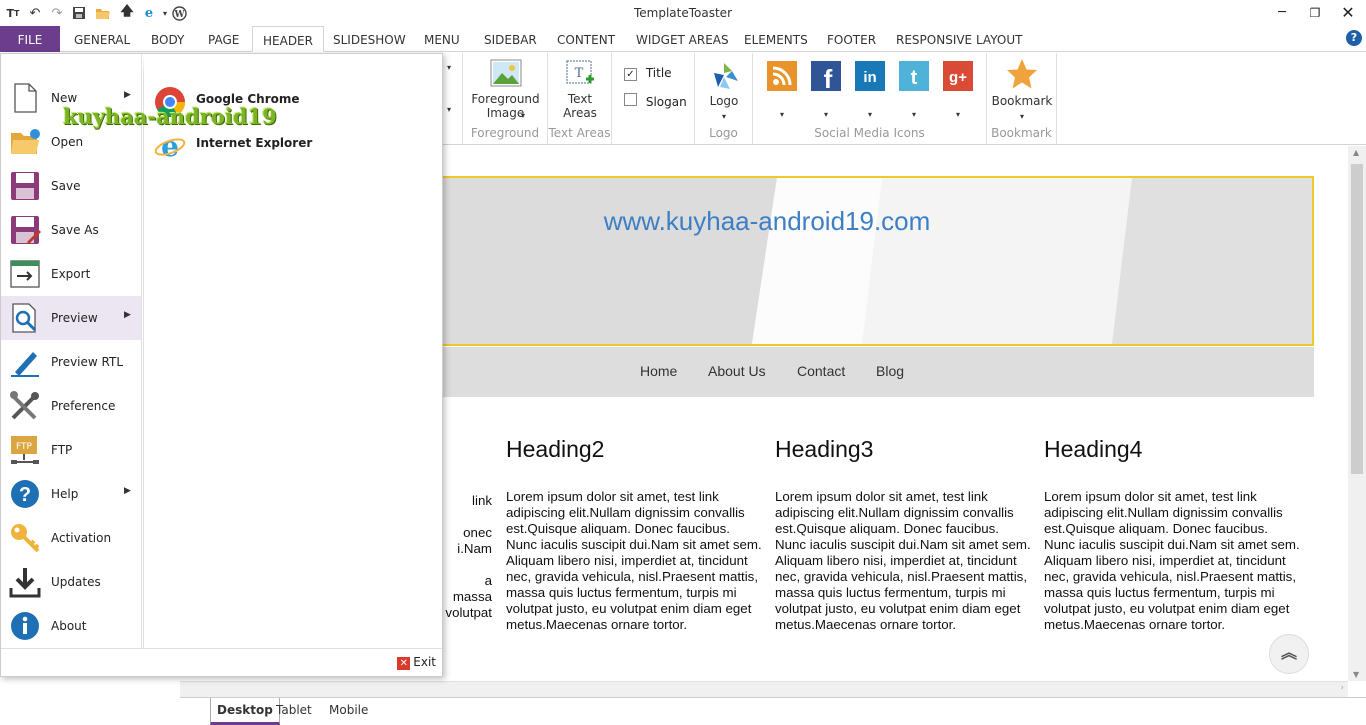 The width and height of the screenshot is (1366, 725). I want to click on nav-link-blog: Blog, so click(890, 371).